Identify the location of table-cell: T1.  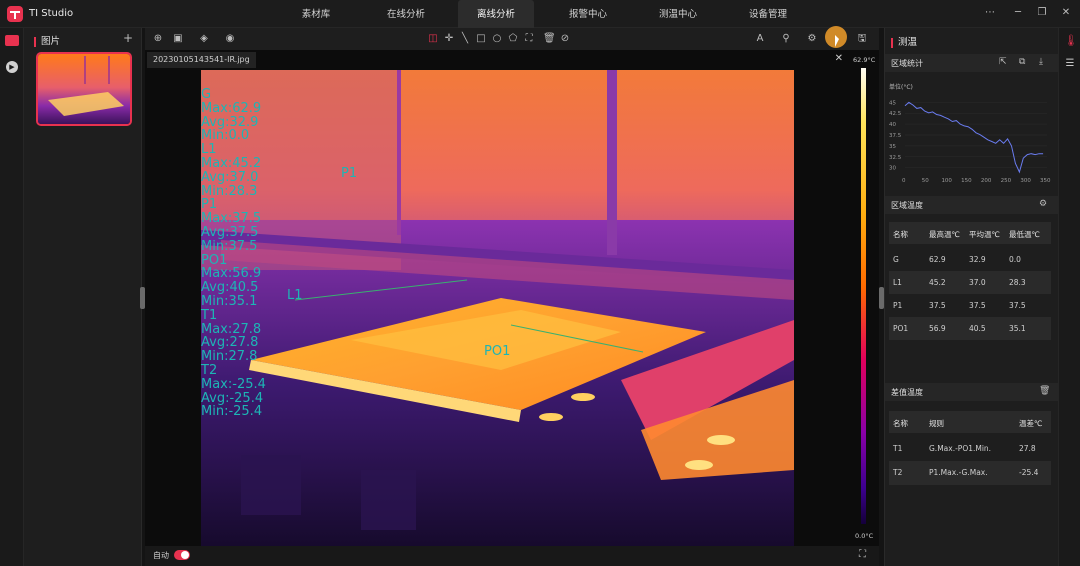
(898, 448).